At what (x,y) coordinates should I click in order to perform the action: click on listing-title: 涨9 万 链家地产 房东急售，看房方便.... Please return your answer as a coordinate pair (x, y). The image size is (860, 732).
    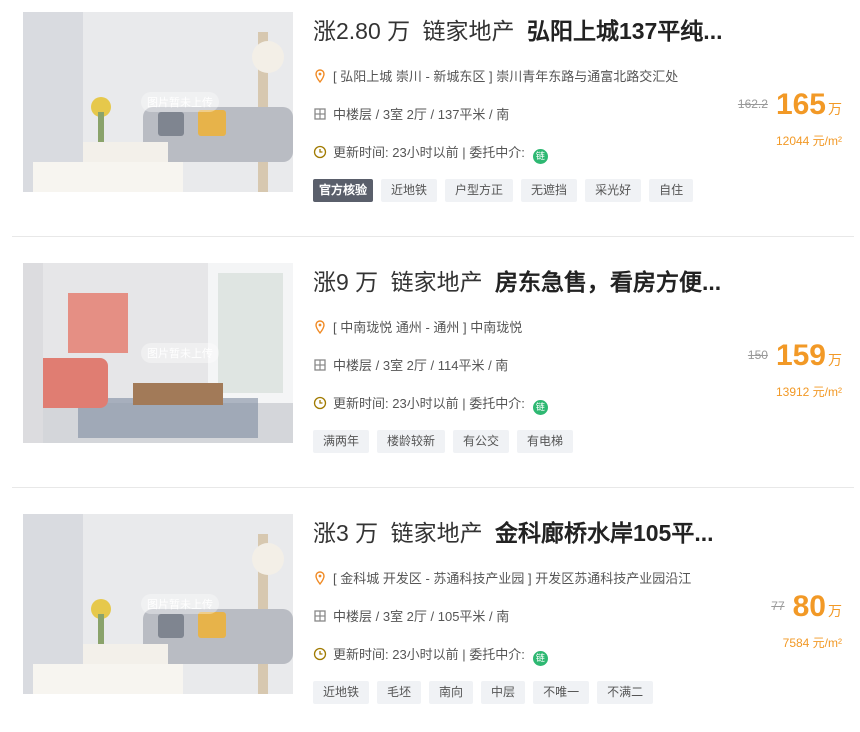
    Looking at the image, I should click on (583, 282).